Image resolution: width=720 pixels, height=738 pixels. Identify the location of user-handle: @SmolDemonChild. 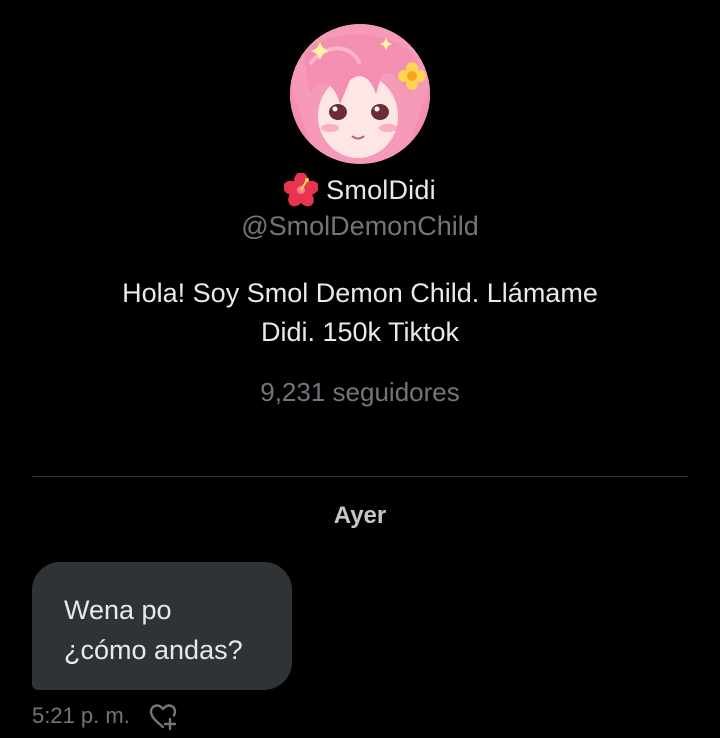
(360, 226).